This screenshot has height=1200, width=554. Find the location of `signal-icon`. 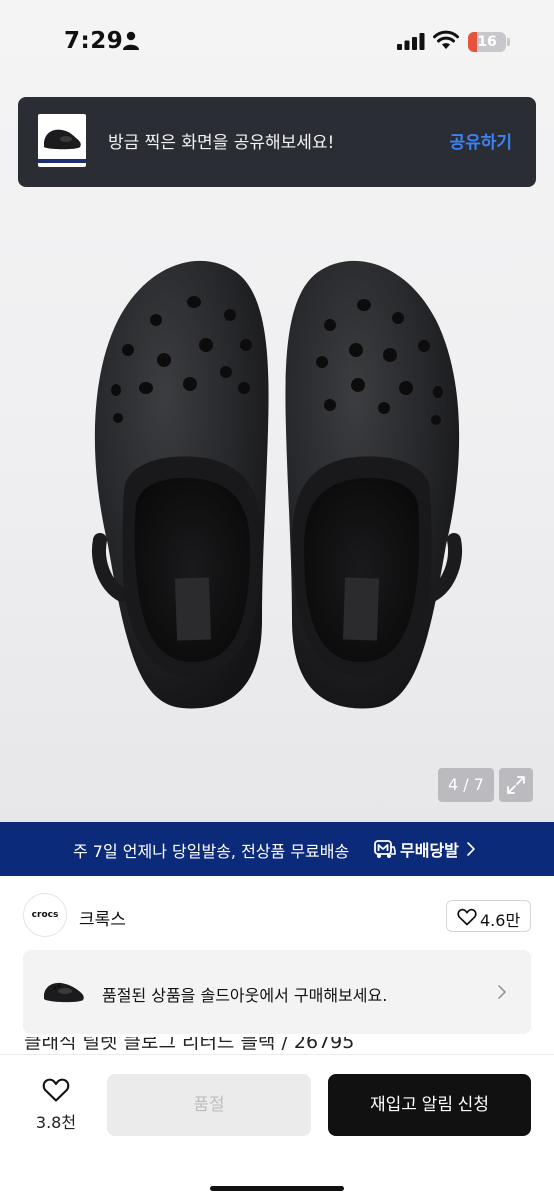

signal-icon is located at coordinates (411, 41).